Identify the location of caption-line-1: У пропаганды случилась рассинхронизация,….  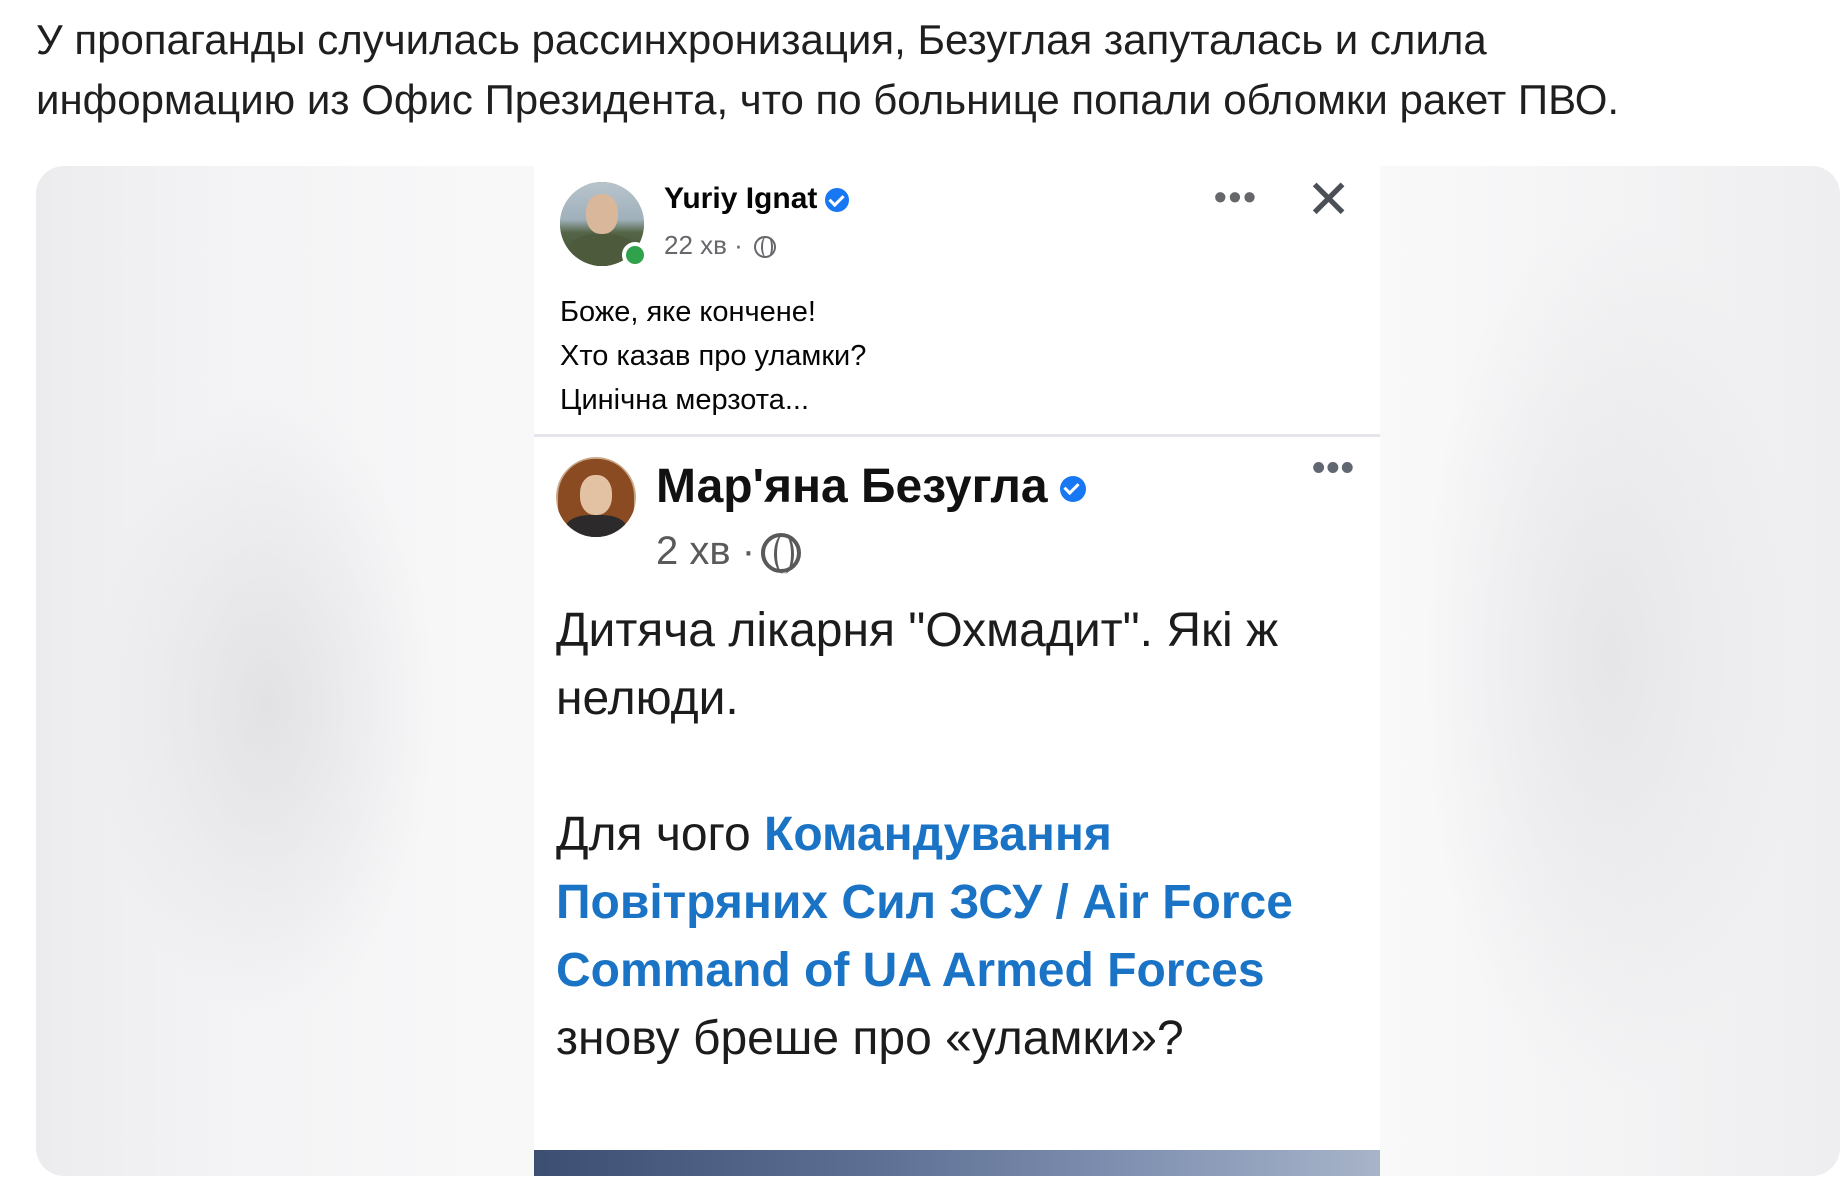
(761, 39).